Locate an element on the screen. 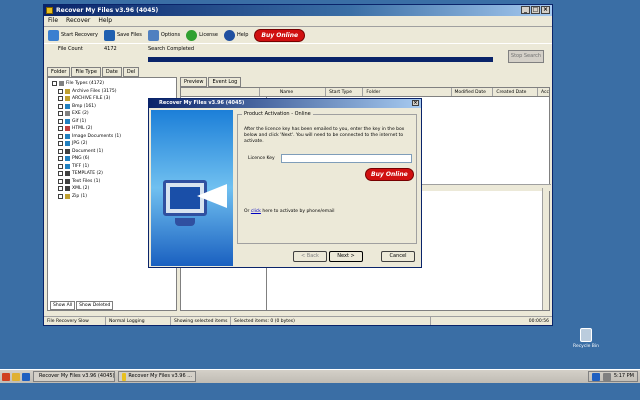 This screenshot has width=640, height=400. tree-item-label: TEMPLATE (2) is located at coordinates (87, 174).